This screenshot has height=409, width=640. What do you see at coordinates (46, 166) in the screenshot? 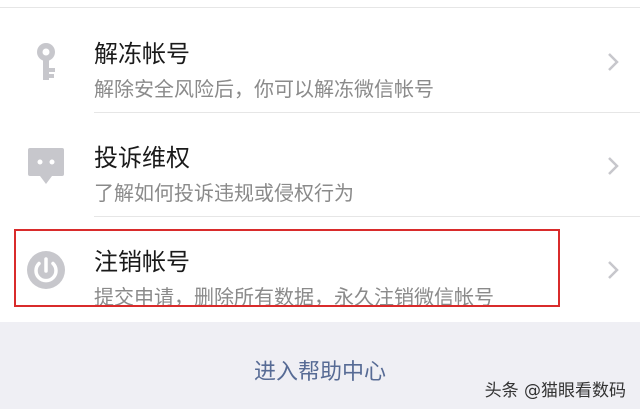
I see `chat-bubble-icon` at bounding box center [46, 166].